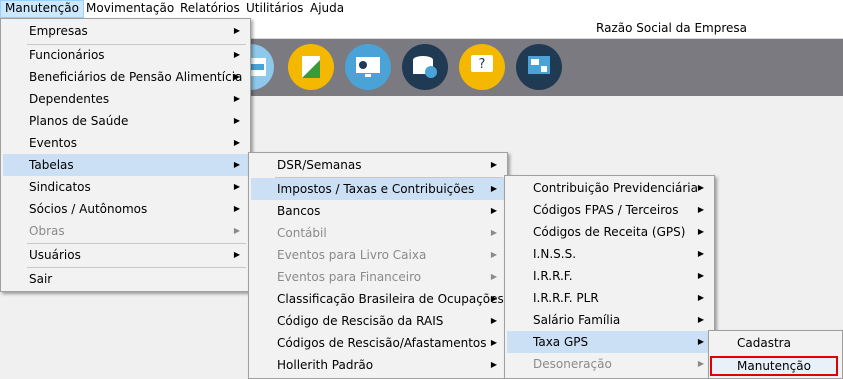 This screenshot has width=843, height=379. Describe the element at coordinates (609, 342) in the screenshot. I see `menu-item-taxa-gps: Taxa GPS ▶` at that location.